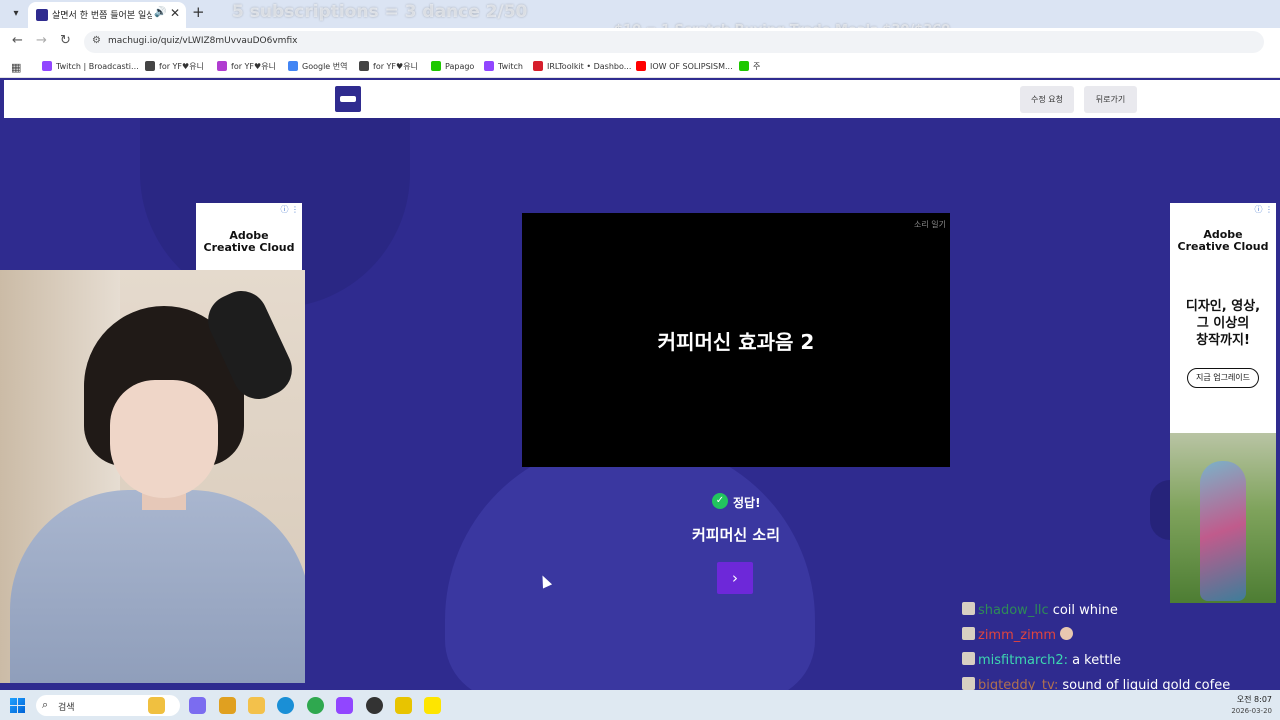  I want to click on site-header: 수정 요청 뒤로가기, so click(642, 99).